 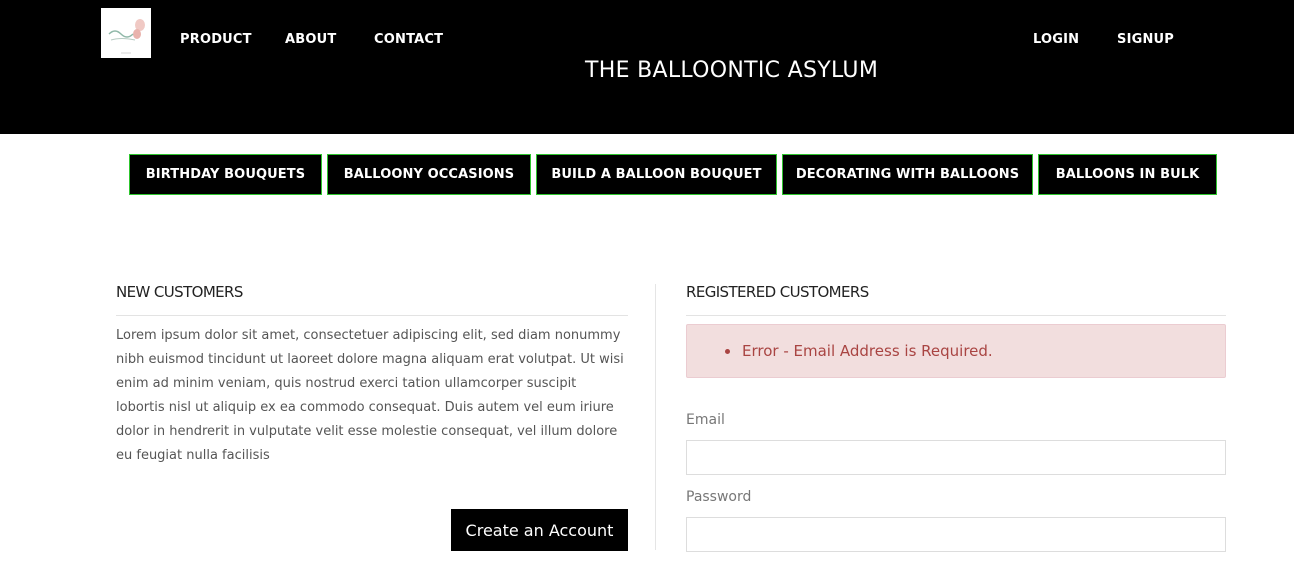 I want to click on new-customers-divider, so click(x=372, y=315).